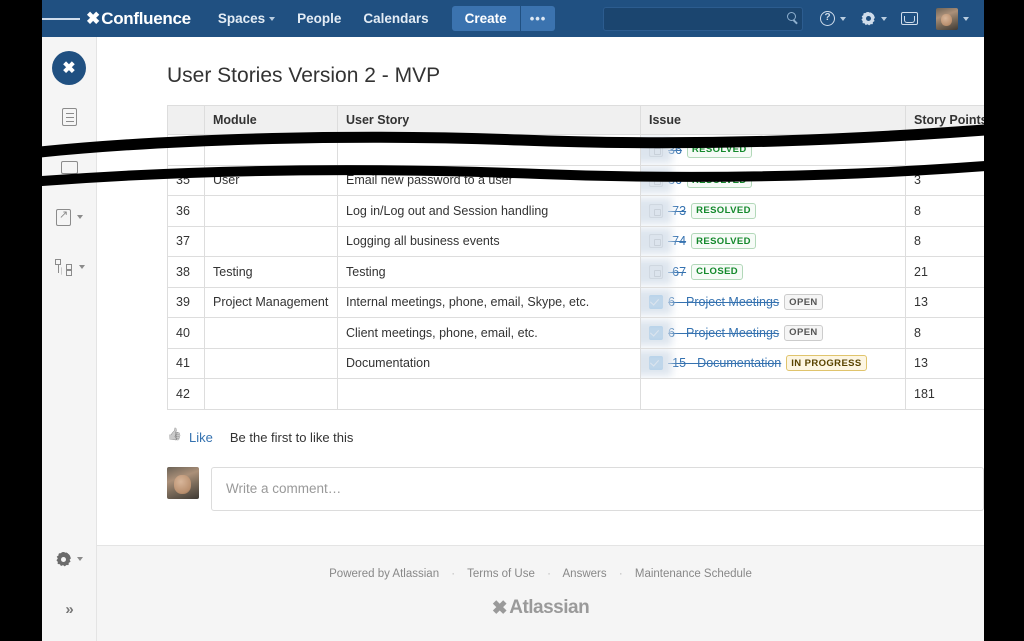 The width and height of the screenshot is (1024, 641). I want to click on column-header-story-points: Story Points, so click(944, 120).